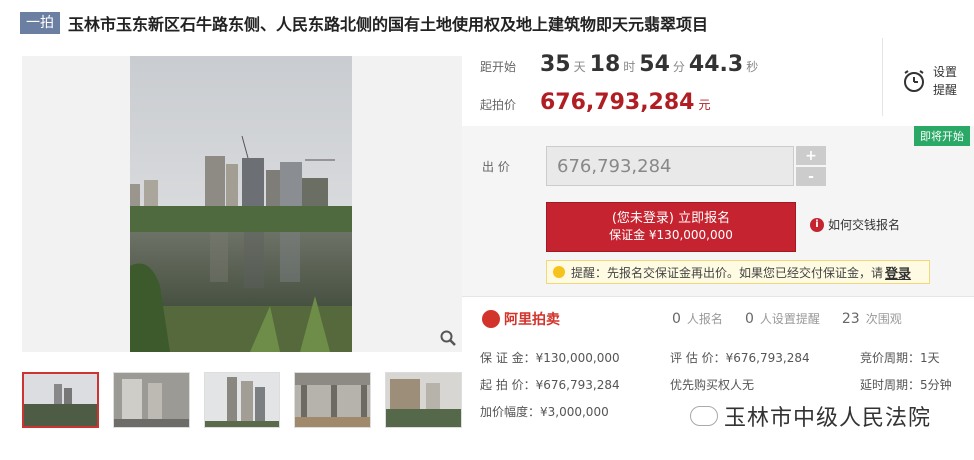  Describe the element at coordinates (828, 418) in the screenshot. I see `watermark-text: 玉林市中级人民法院` at that location.